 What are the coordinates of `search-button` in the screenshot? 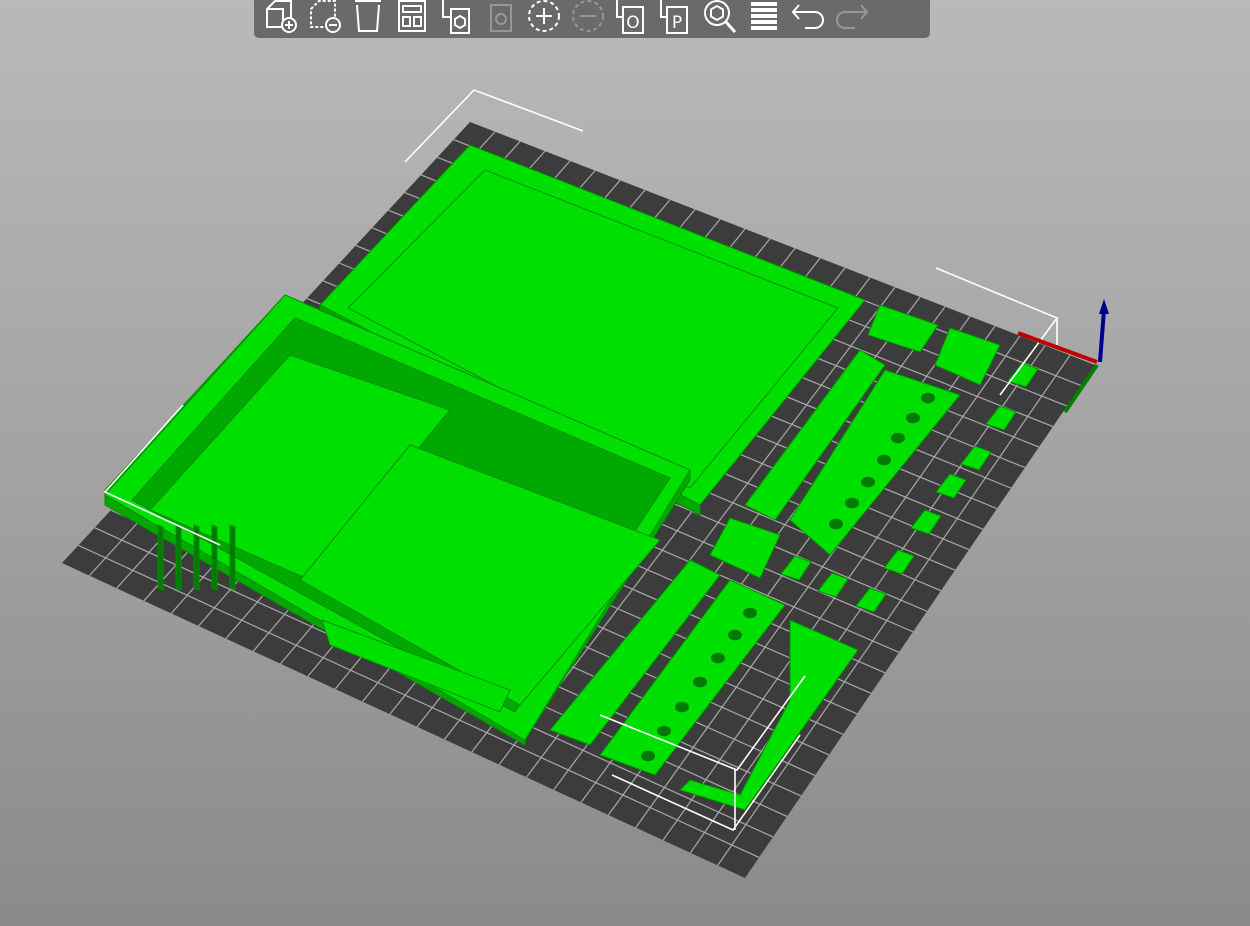 It's located at (720, 19).